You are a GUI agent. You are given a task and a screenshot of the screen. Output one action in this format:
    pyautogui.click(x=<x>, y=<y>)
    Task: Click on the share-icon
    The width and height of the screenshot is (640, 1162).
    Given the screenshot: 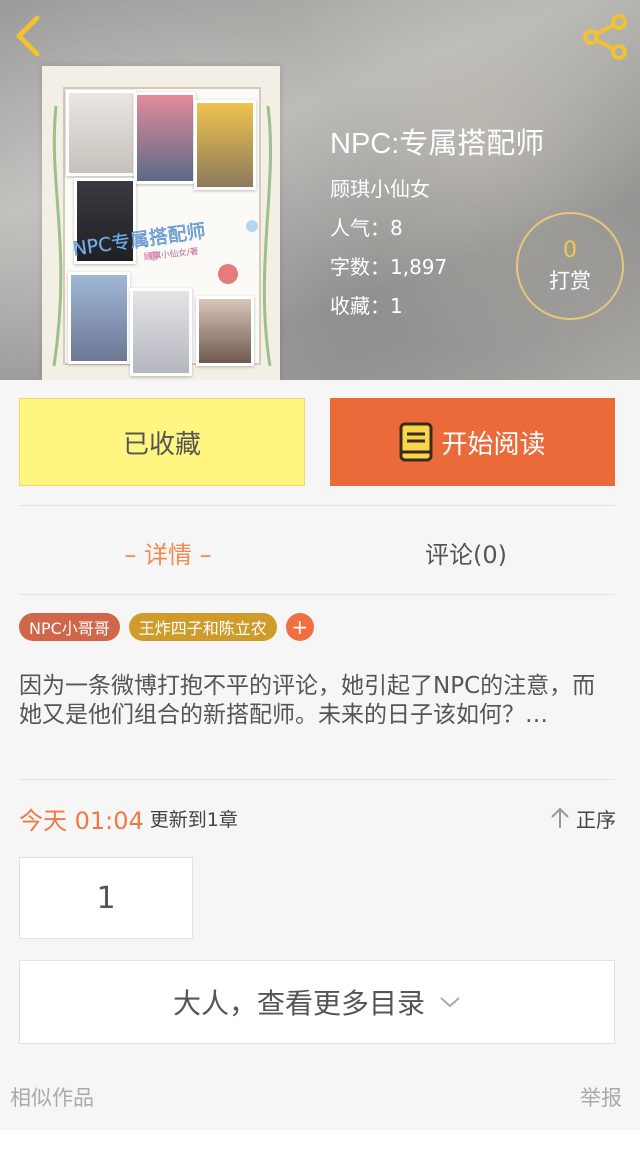 What is the action you would take?
    pyautogui.click(x=605, y=37)
    